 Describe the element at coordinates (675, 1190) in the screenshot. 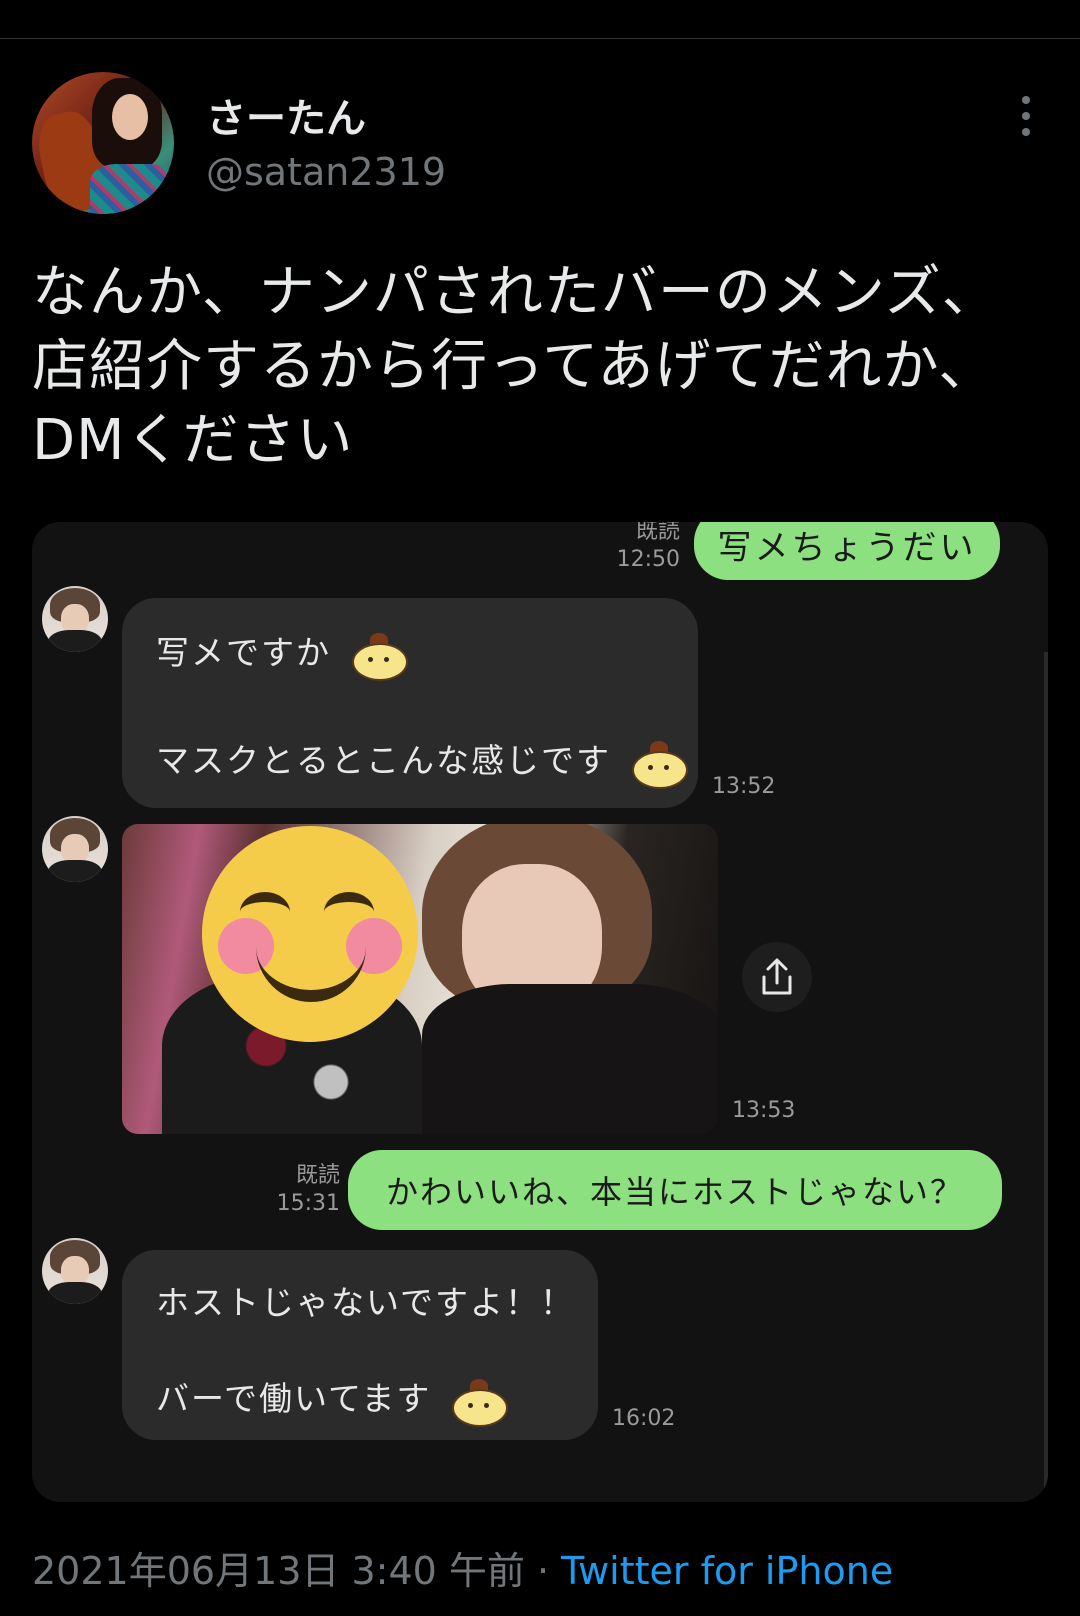

I see `outgoing-message-bubble: かわいいね、本当にホストじゃない？` at that location.